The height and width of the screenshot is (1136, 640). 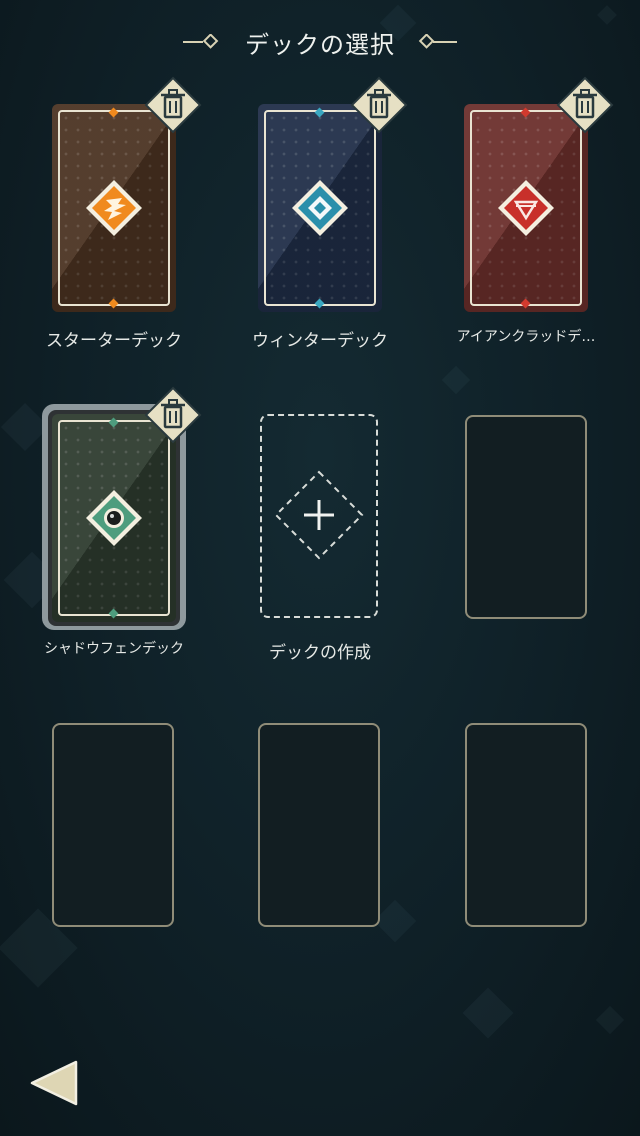 I want to click on back-arrow-icon, so click(x=54, y=1083).